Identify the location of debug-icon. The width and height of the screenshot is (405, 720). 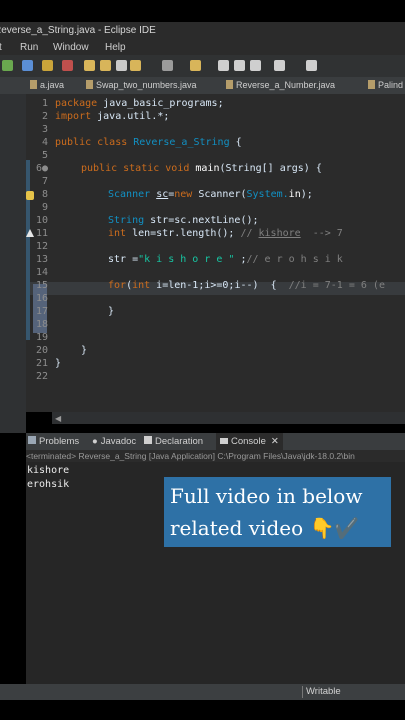
(27, 65).